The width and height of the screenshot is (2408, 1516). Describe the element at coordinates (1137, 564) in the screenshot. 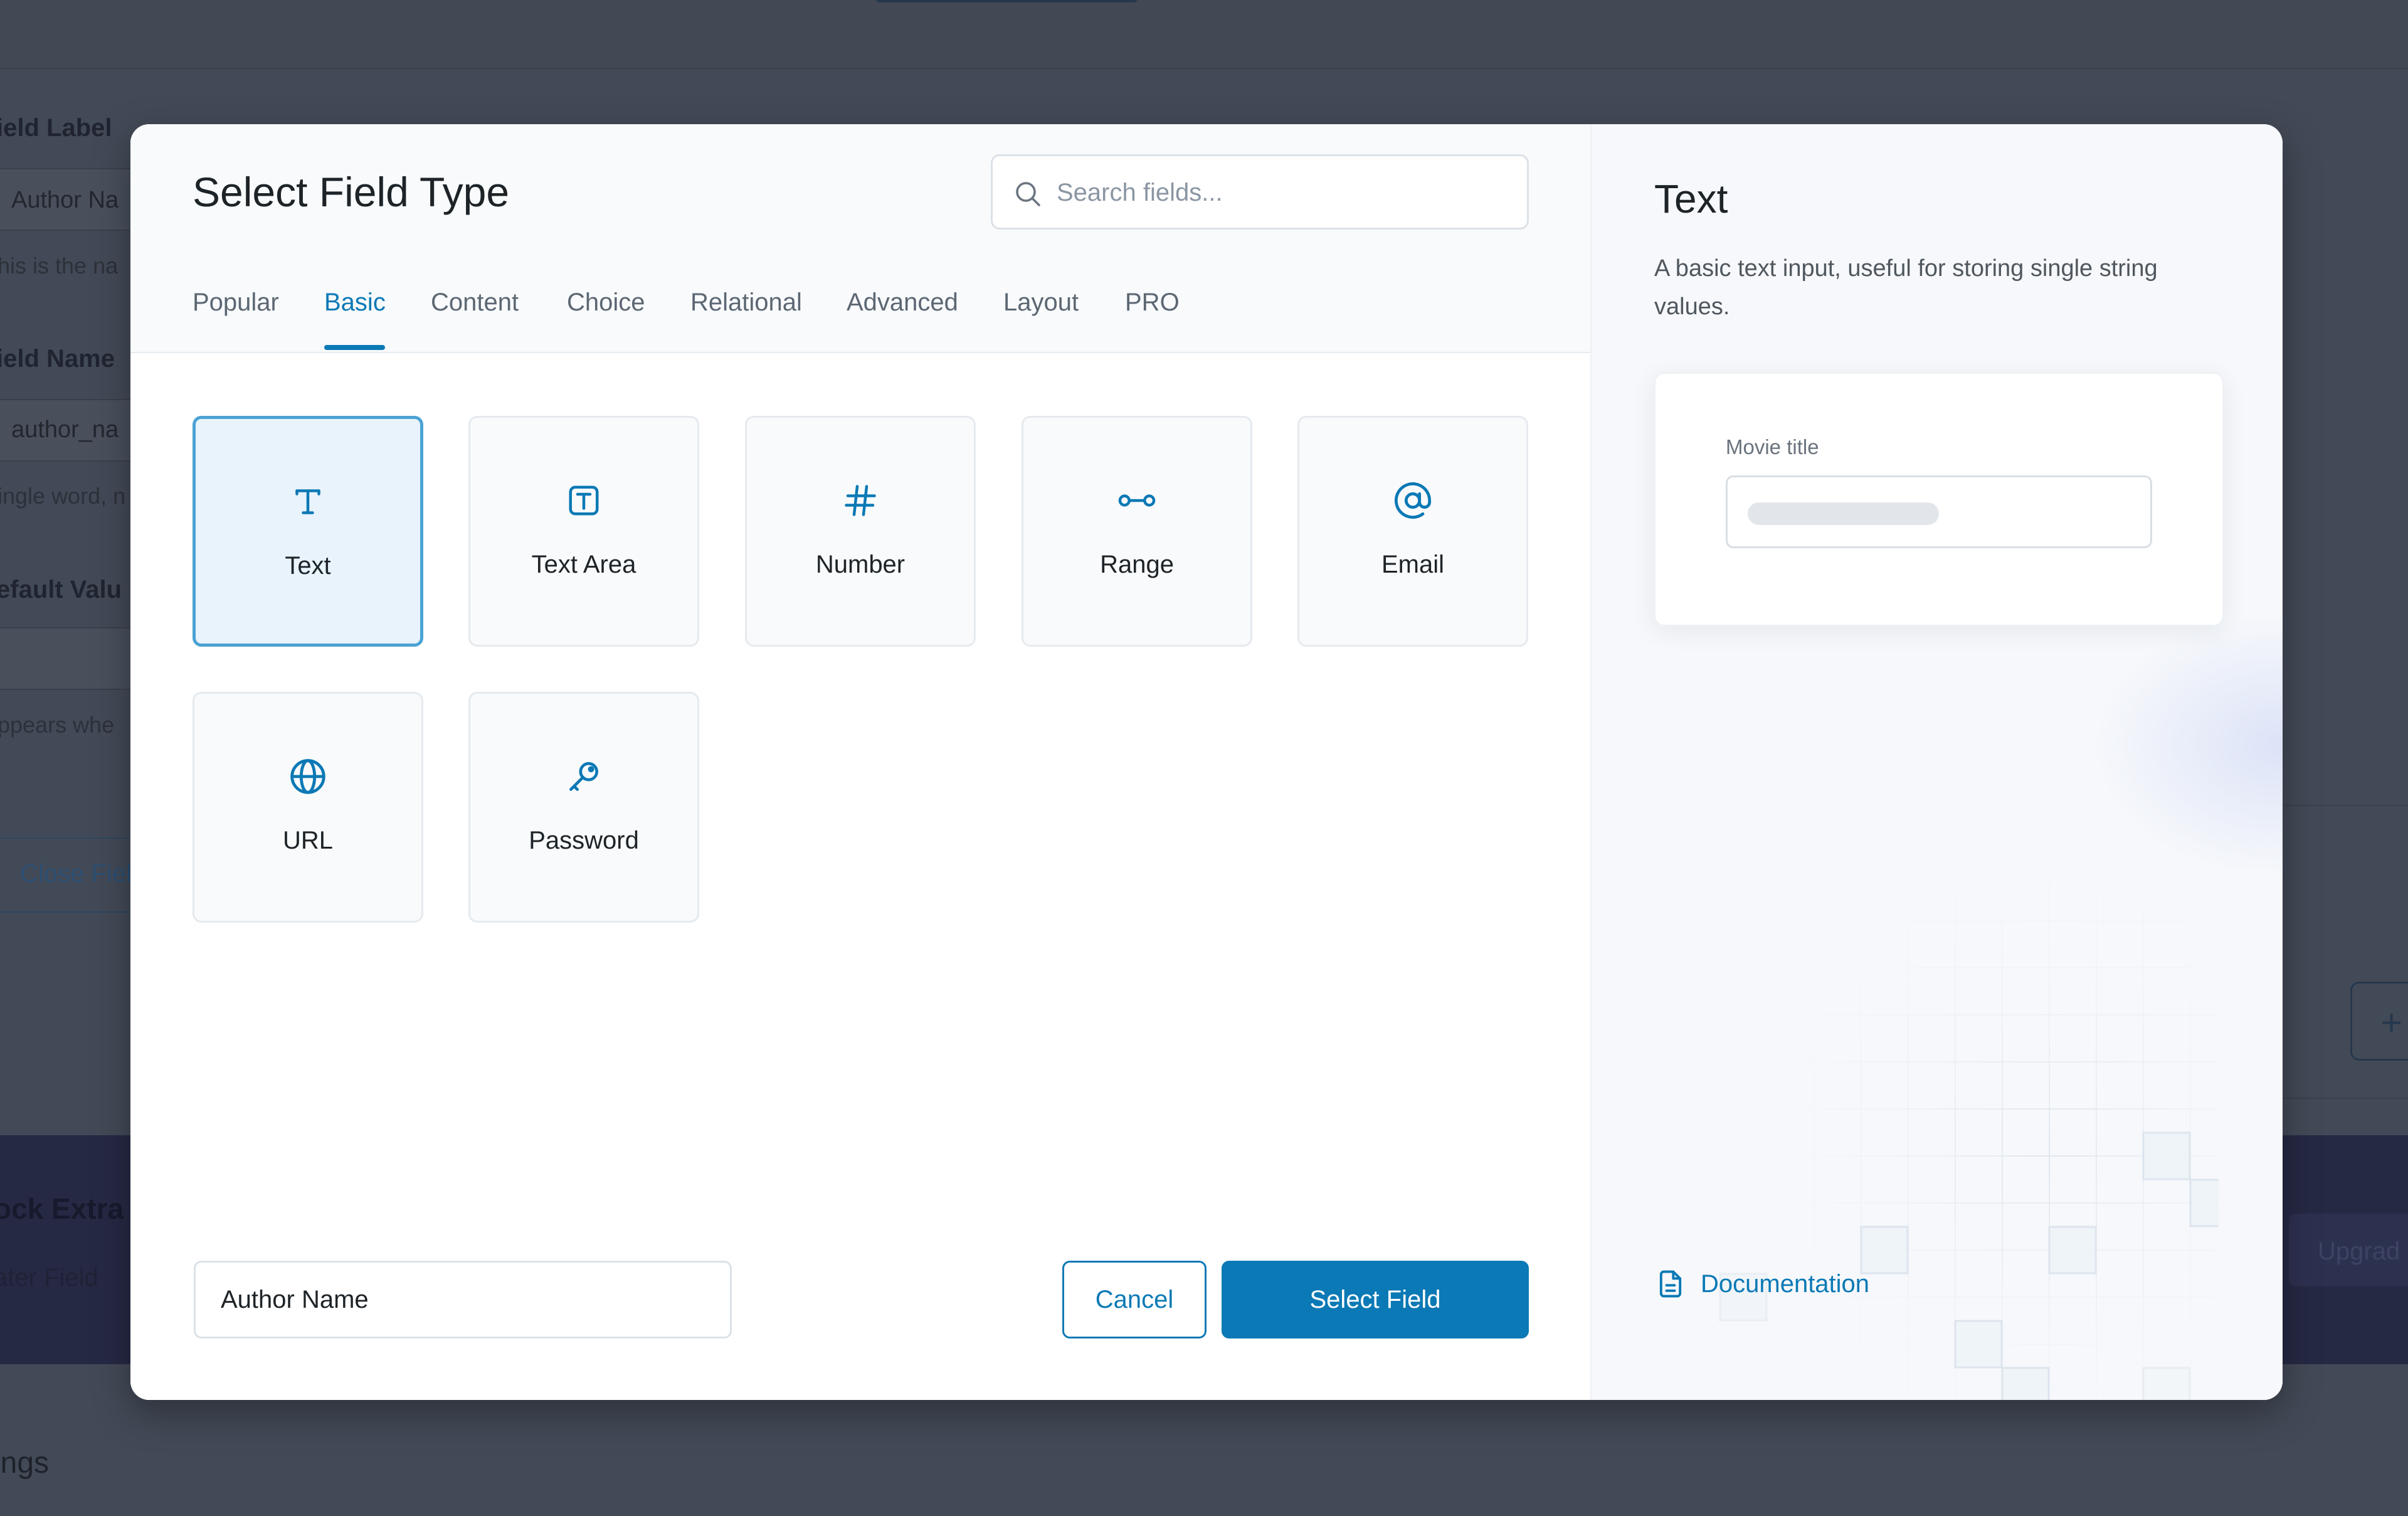

I see `field-type-label: Range` at that location.